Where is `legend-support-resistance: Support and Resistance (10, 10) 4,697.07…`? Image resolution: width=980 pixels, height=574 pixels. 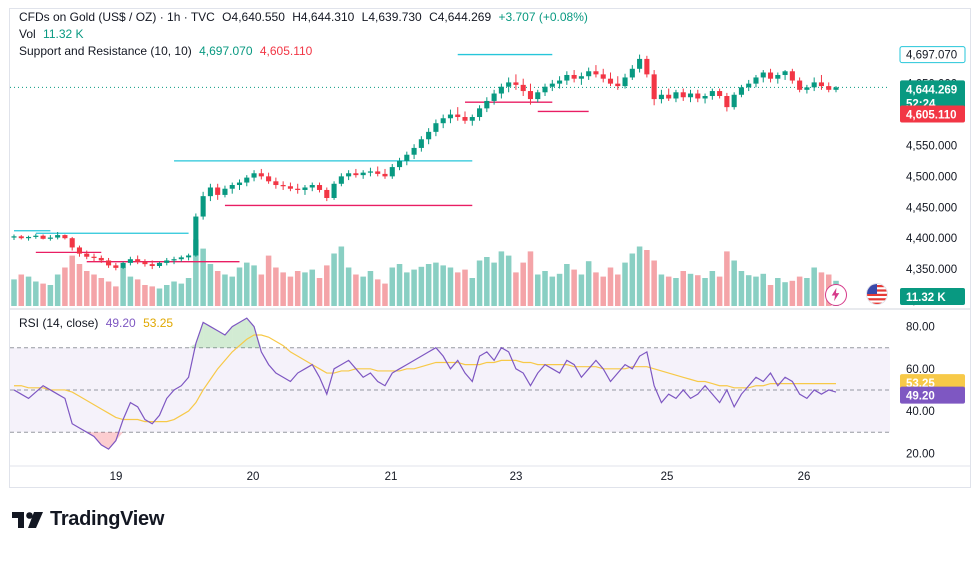
legend-support-resistance: Support and Resistance (10, 10) 4,697.07… is located at coordinates (165, 51).